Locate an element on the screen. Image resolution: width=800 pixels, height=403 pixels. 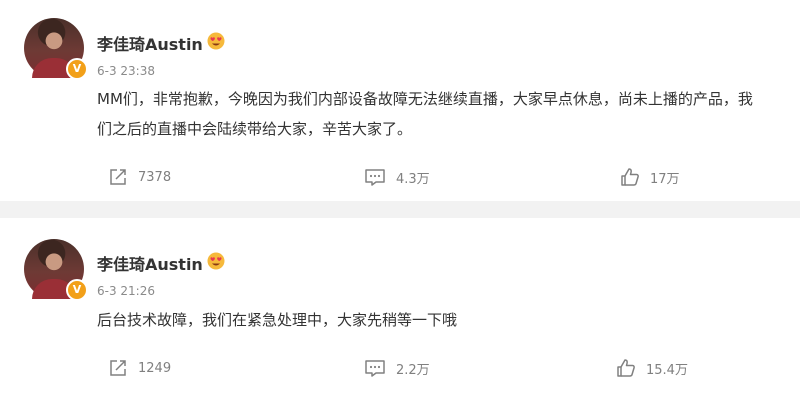
comment-button: 4.3万 is located at coordinates (397, 177).